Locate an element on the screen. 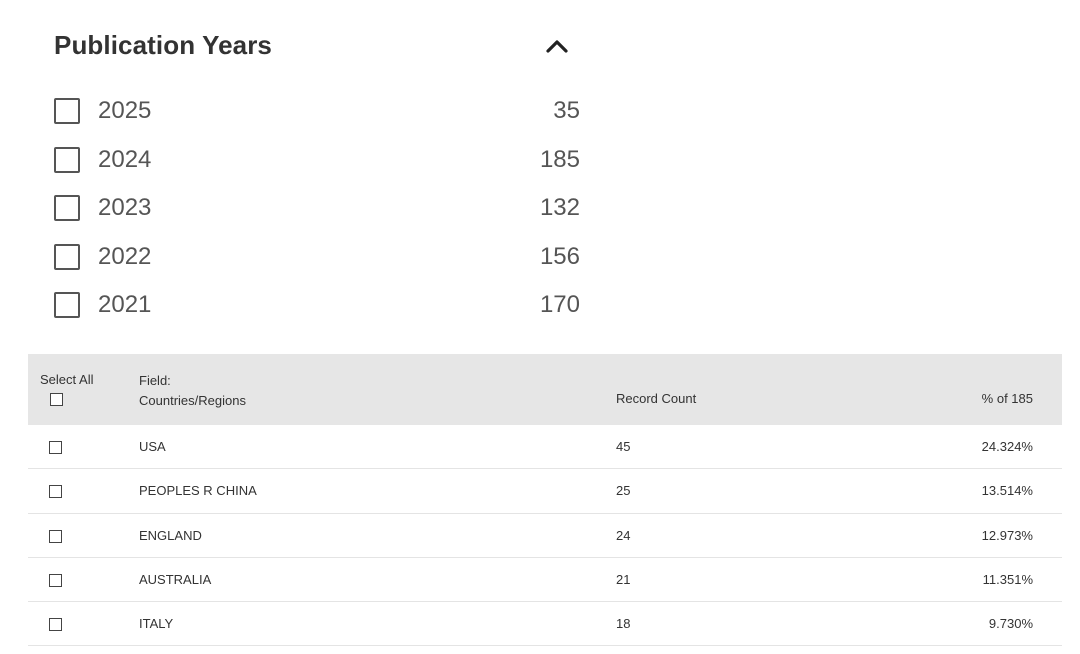  facet-item-count: 185 is located at coordinates (559, 159).